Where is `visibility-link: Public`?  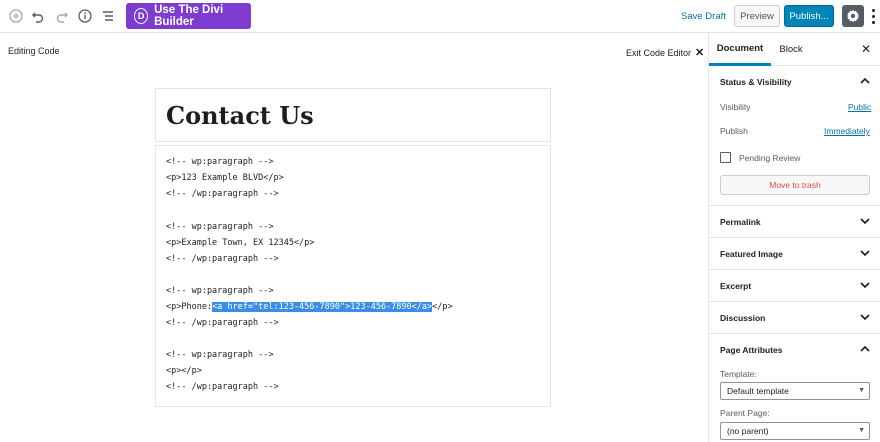
visibility-link: Public is located at coordinates (859, 107).